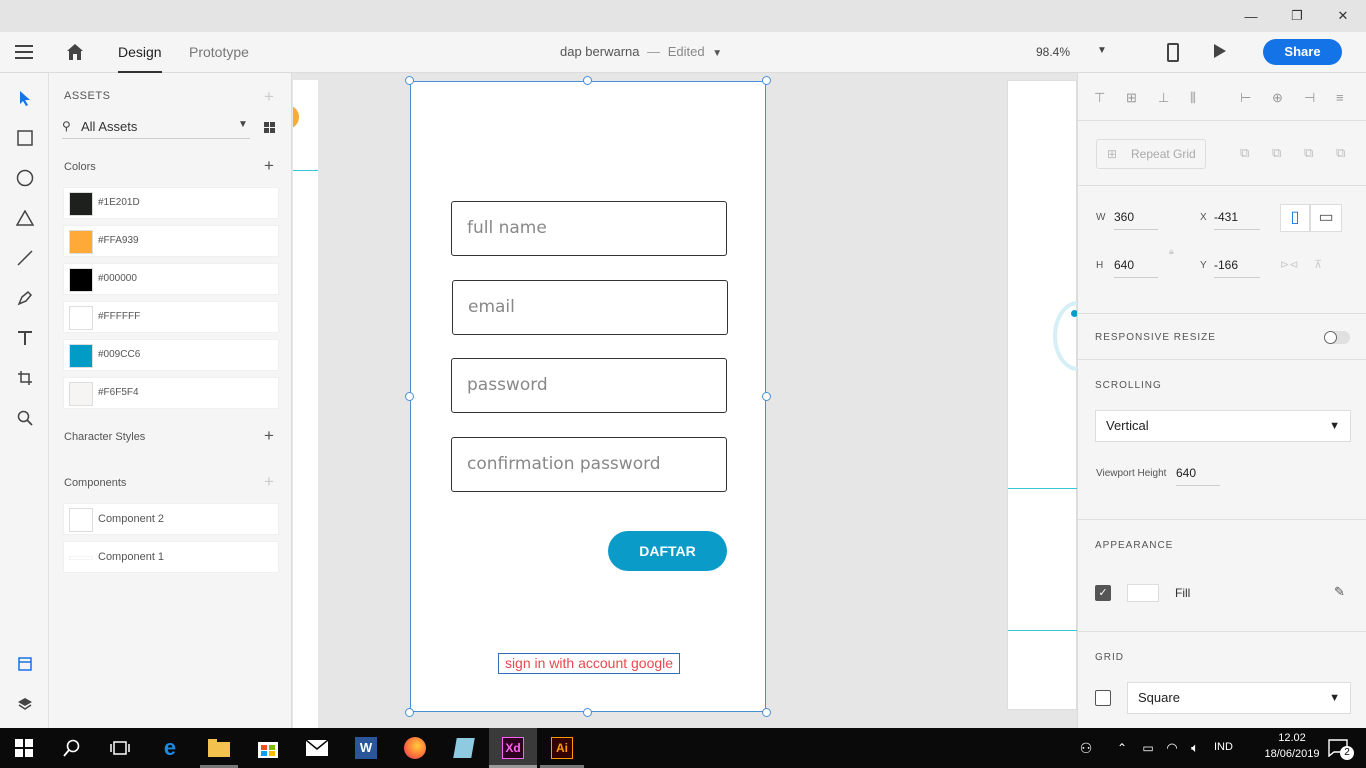  What do you see at coordinates (25, 298) in the screenshot?
I see `pen-tool-icon` at bounding box center [25, 298].